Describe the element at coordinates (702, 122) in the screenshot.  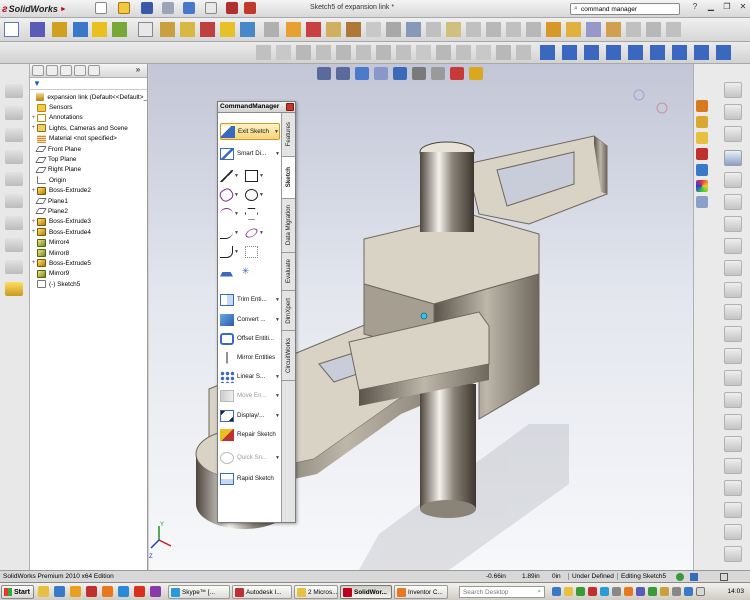
I see `design-library-icon` at that location.